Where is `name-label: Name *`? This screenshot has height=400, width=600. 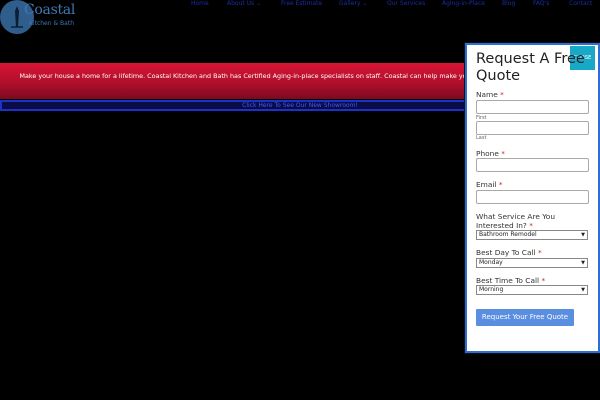
name-label: Name * is located at coordinates (490, 94).